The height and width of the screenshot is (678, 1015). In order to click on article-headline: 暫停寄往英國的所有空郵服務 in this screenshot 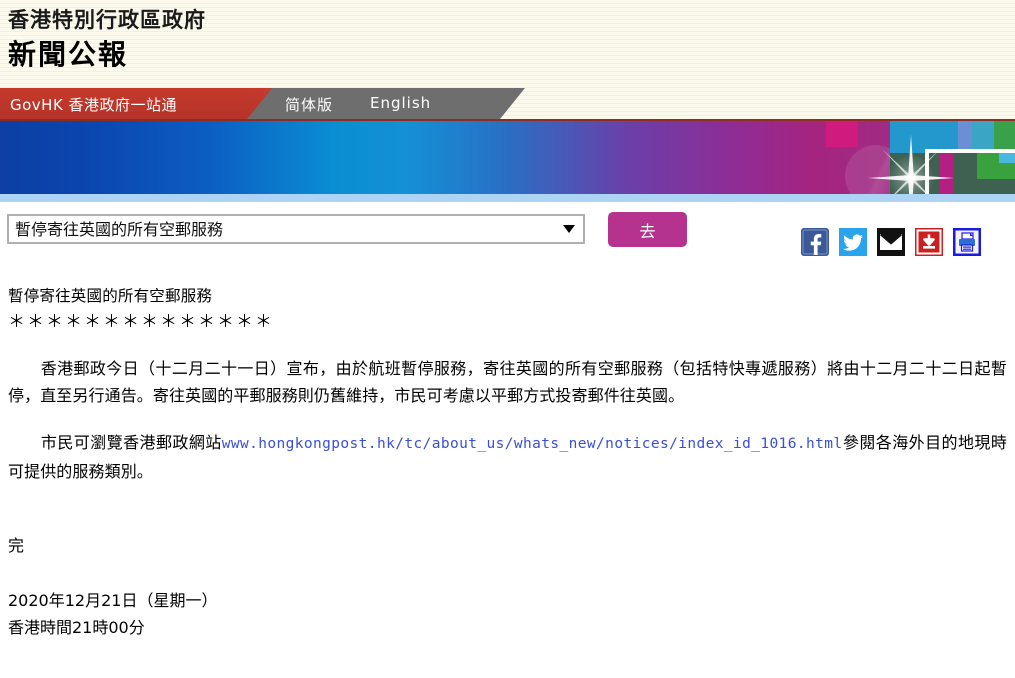, I will do `click(110, 296)`.